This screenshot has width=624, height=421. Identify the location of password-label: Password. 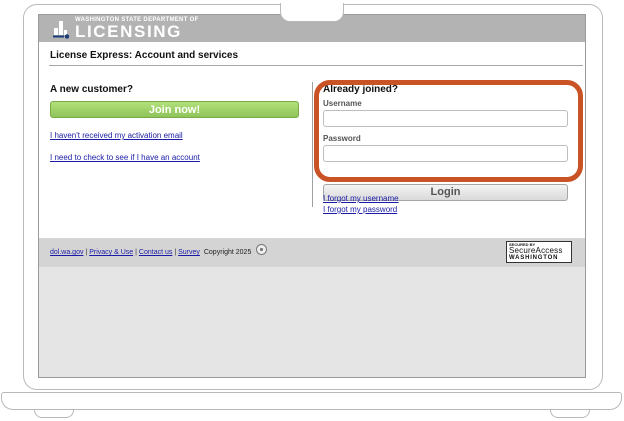
(342, 138).